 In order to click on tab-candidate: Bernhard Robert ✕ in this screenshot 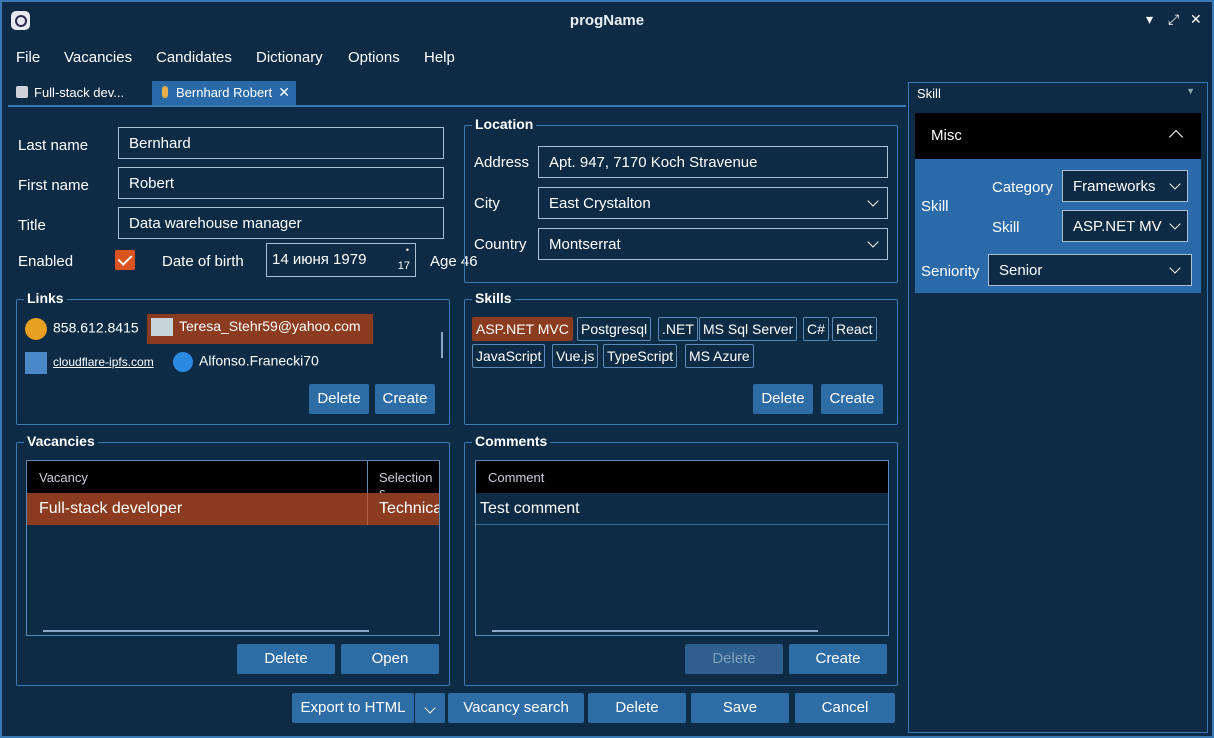, I will do `click(224, 93)`.